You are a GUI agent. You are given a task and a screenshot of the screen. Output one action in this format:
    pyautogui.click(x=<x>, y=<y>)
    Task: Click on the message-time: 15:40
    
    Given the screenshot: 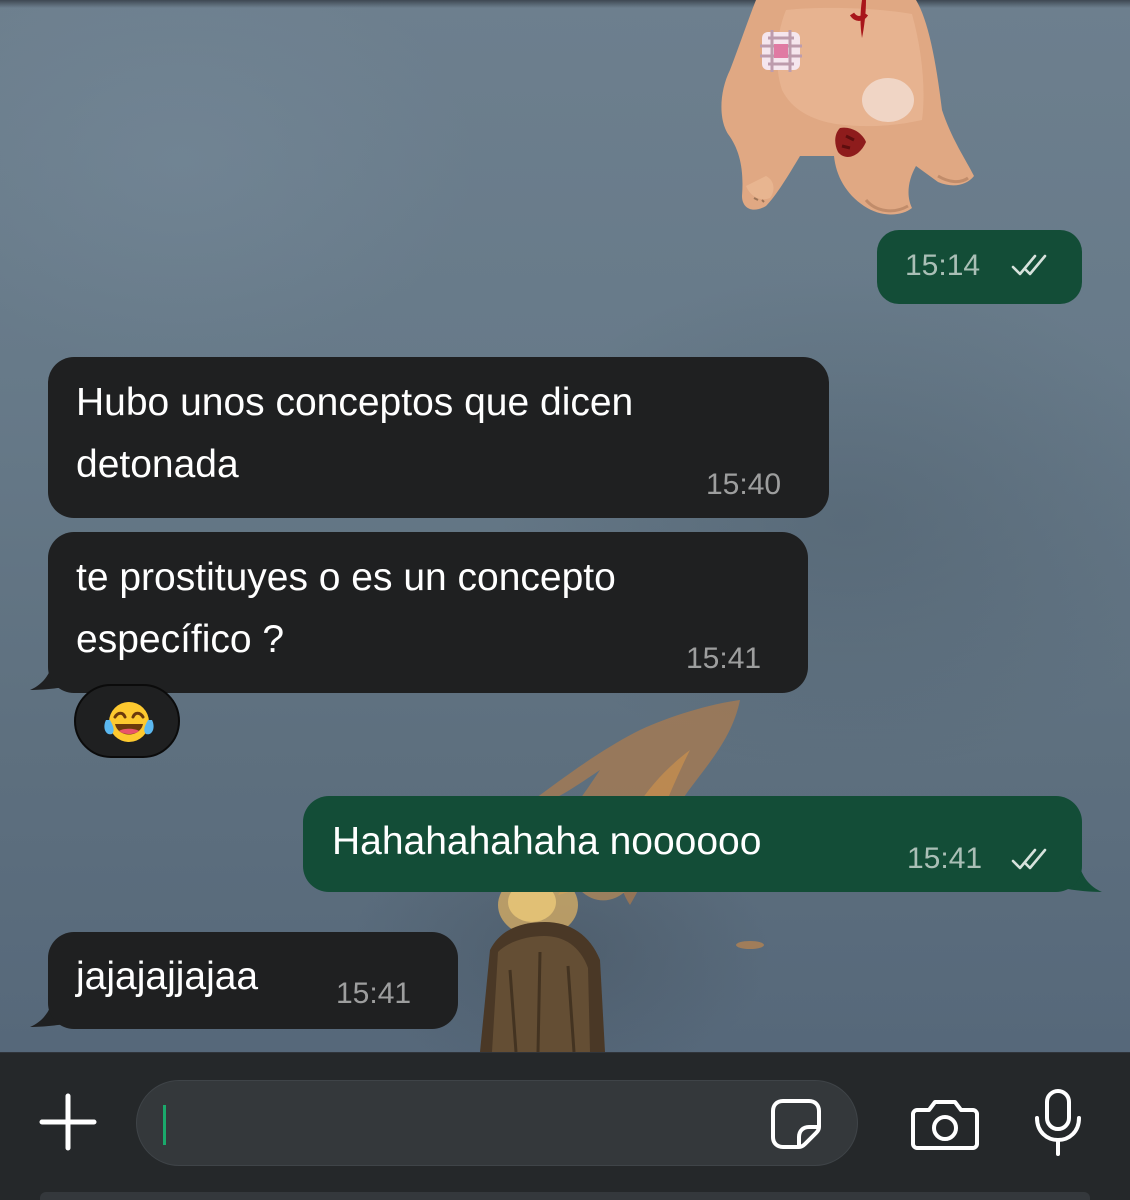 What is the action you would take?
    pyautogui.click(x=744, y=484)
    